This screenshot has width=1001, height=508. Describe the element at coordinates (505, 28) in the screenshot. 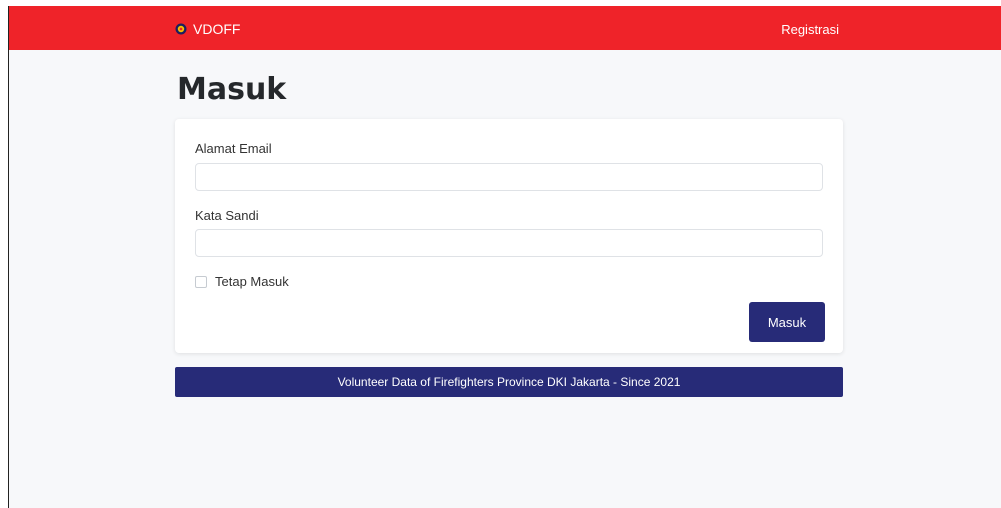

I see `top-navbar: VDOFF Registrasi` at that location.